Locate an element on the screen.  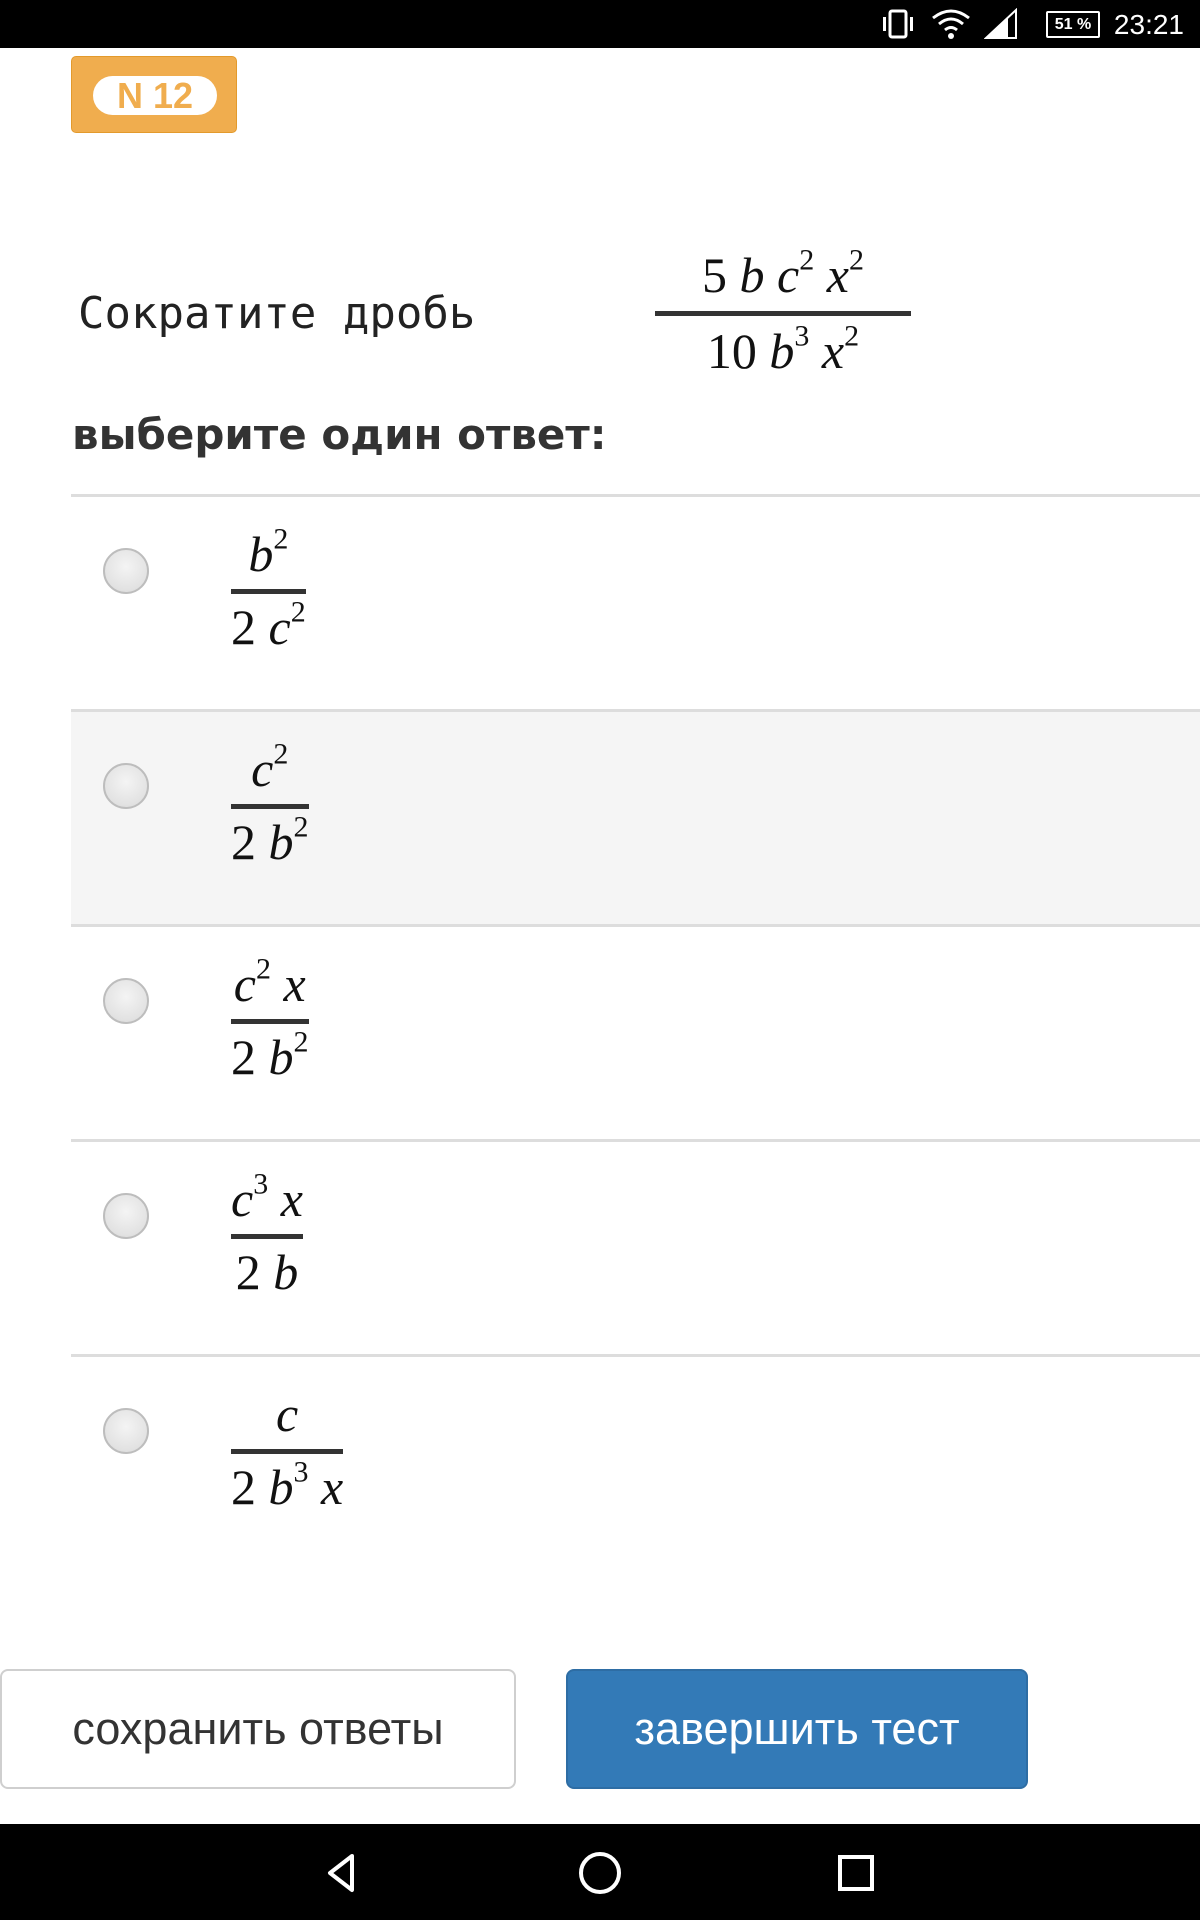
answer-fraction: c3 x 2 b is located at coordinates (267, 1234).